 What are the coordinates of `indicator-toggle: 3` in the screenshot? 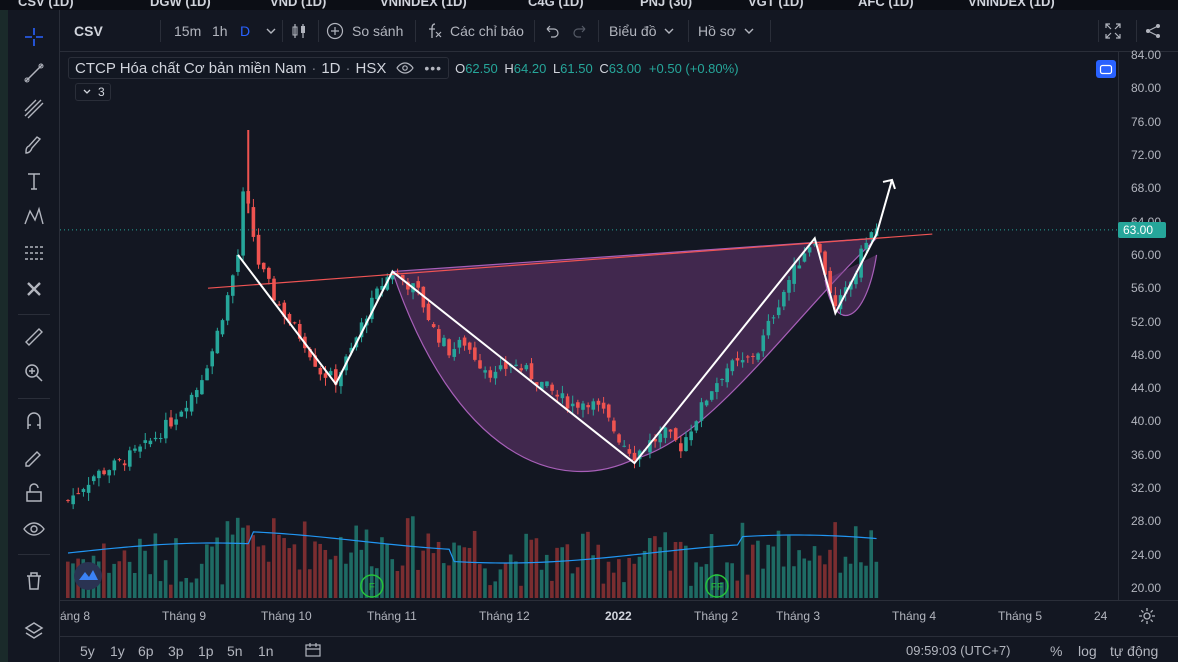 It's located at (93, 92).